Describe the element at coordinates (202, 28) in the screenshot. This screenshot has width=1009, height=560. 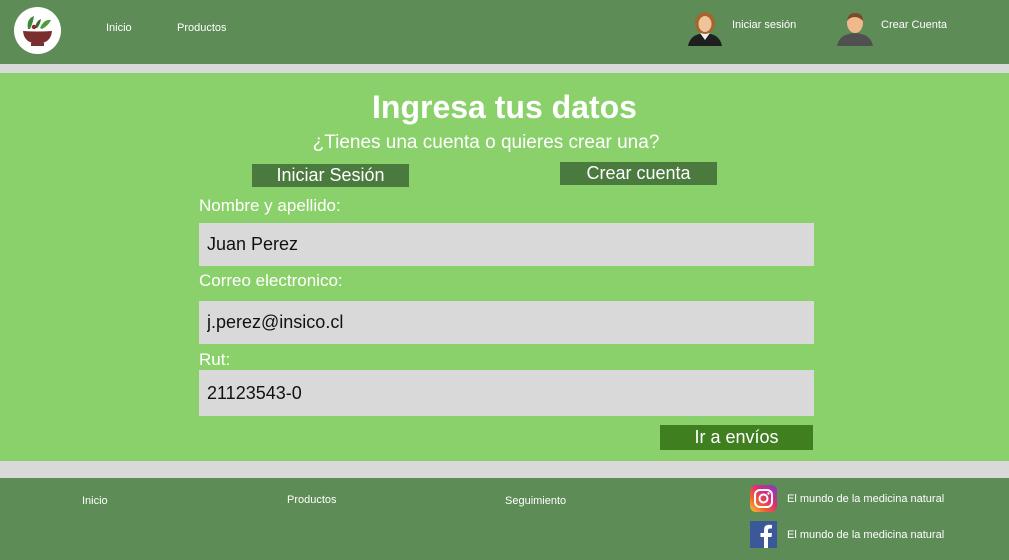
I see `nav-products-link: Productos` at that location.